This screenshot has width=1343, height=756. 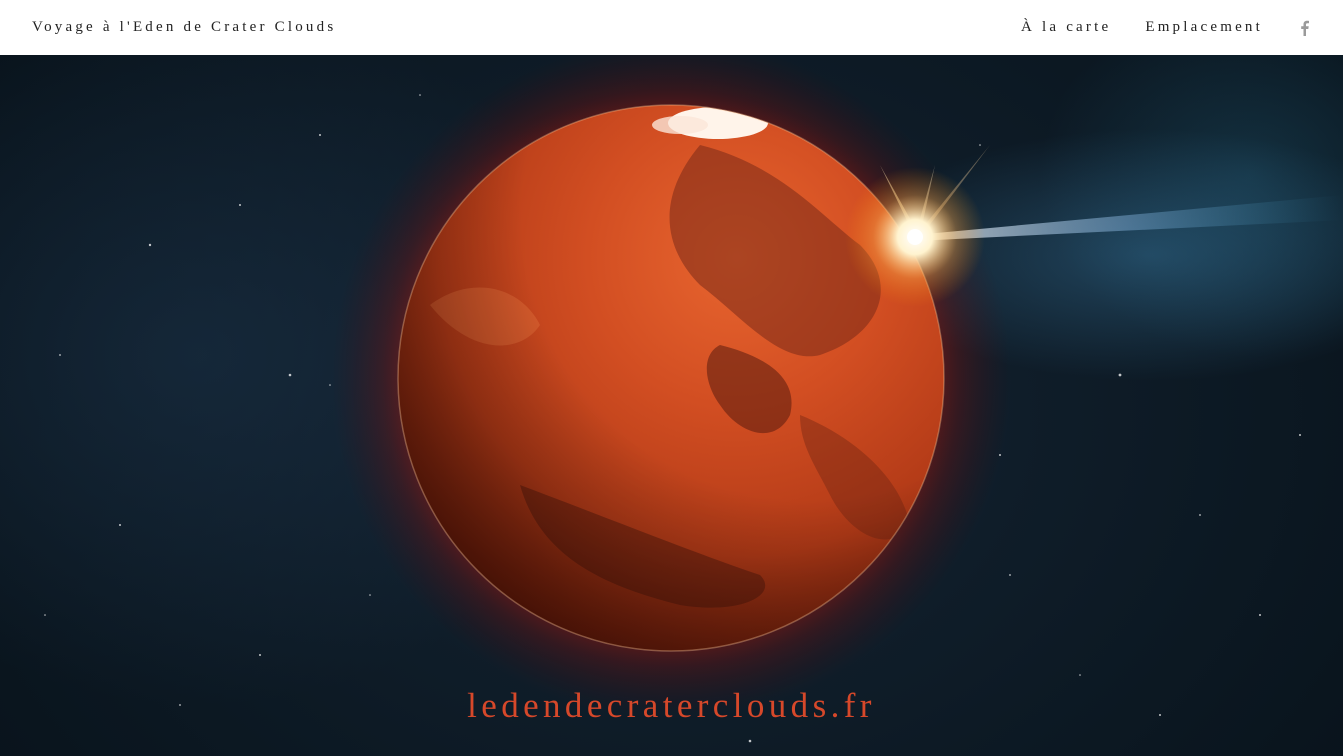 I want to click on site-url-link: ledendecraterclouds.fr, so click(x=671, y=706).